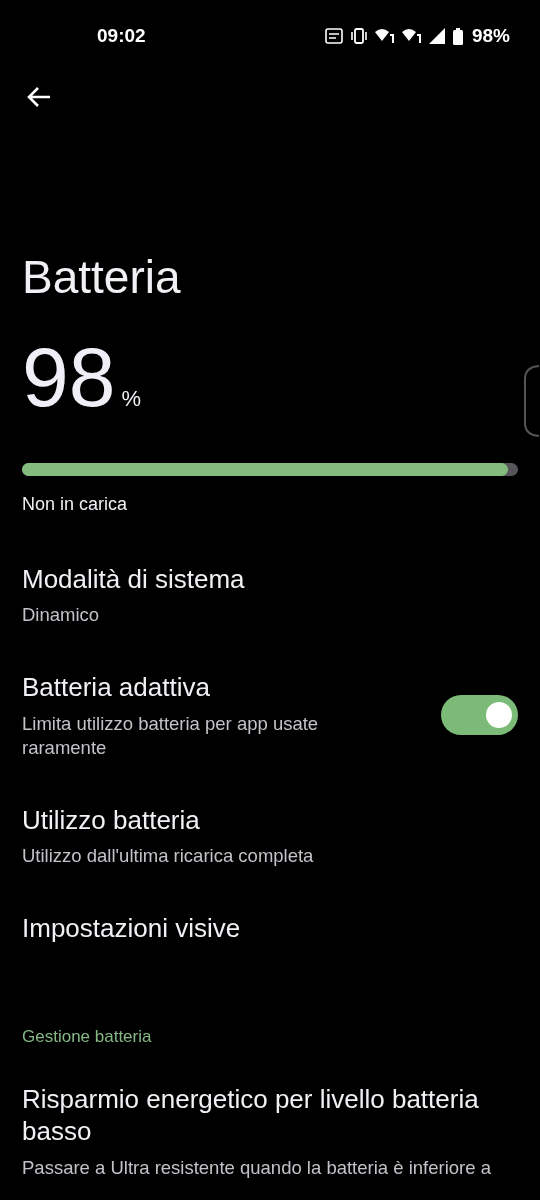  I want to click on section-header: Gestione batteria, so click(87, 1036).